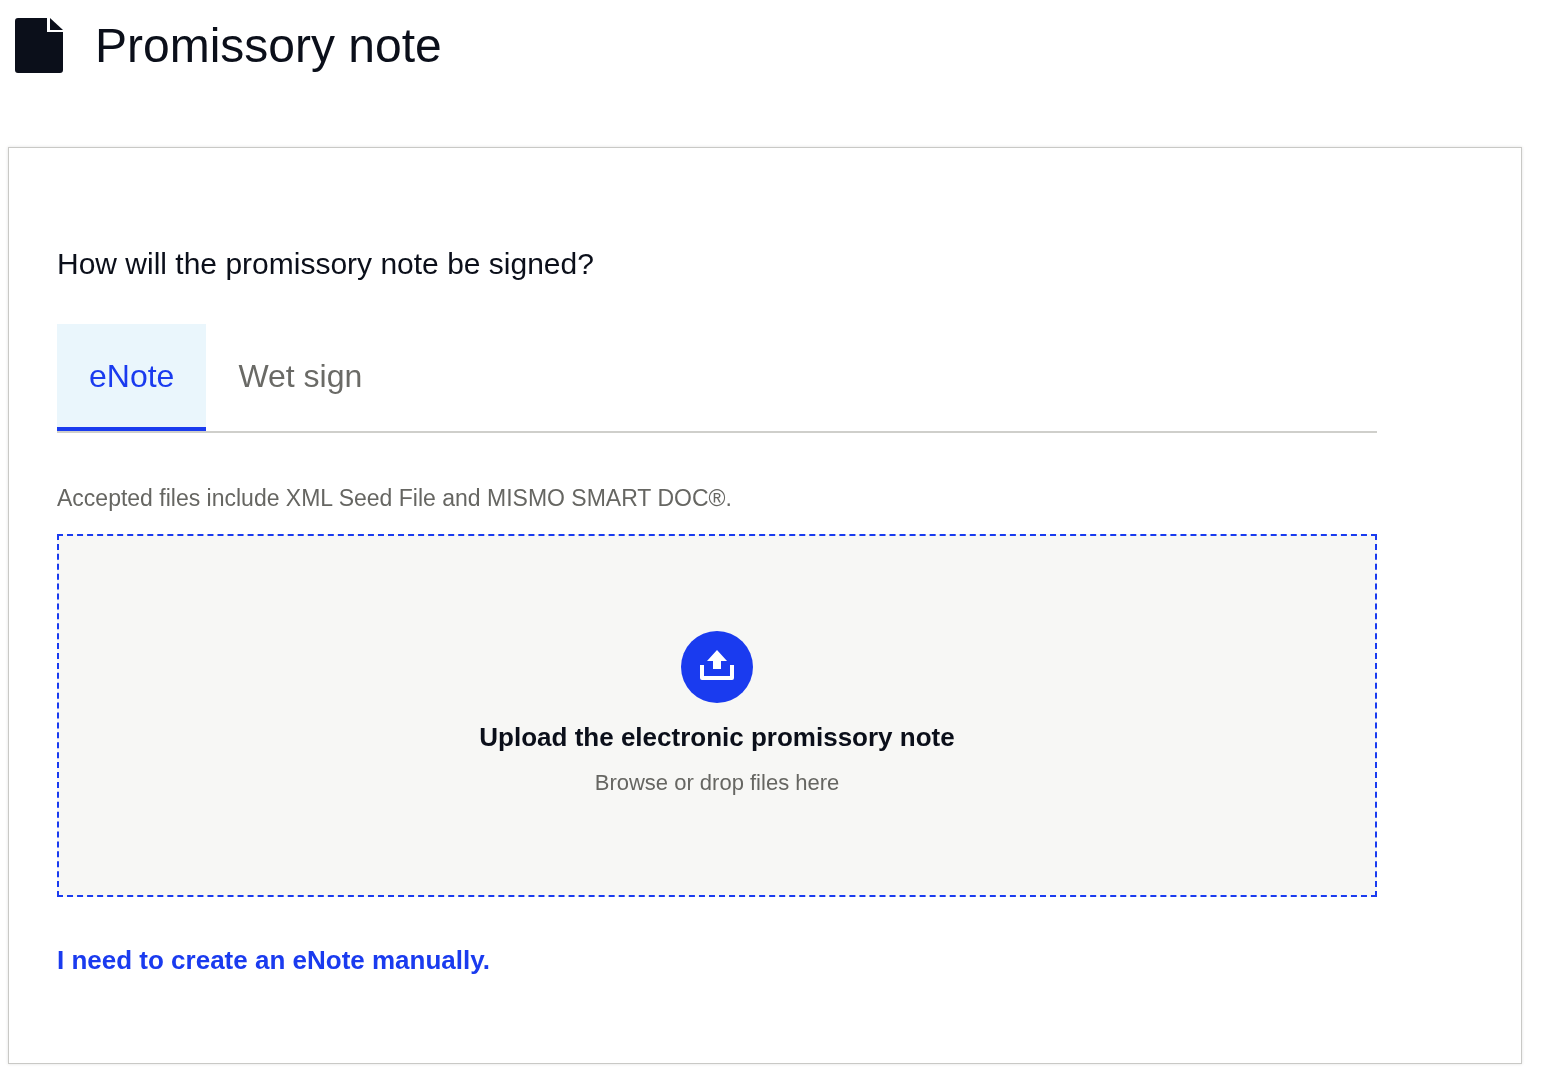  I want to click on question-text: How will the promissory note be signed?, so click(326, 264).